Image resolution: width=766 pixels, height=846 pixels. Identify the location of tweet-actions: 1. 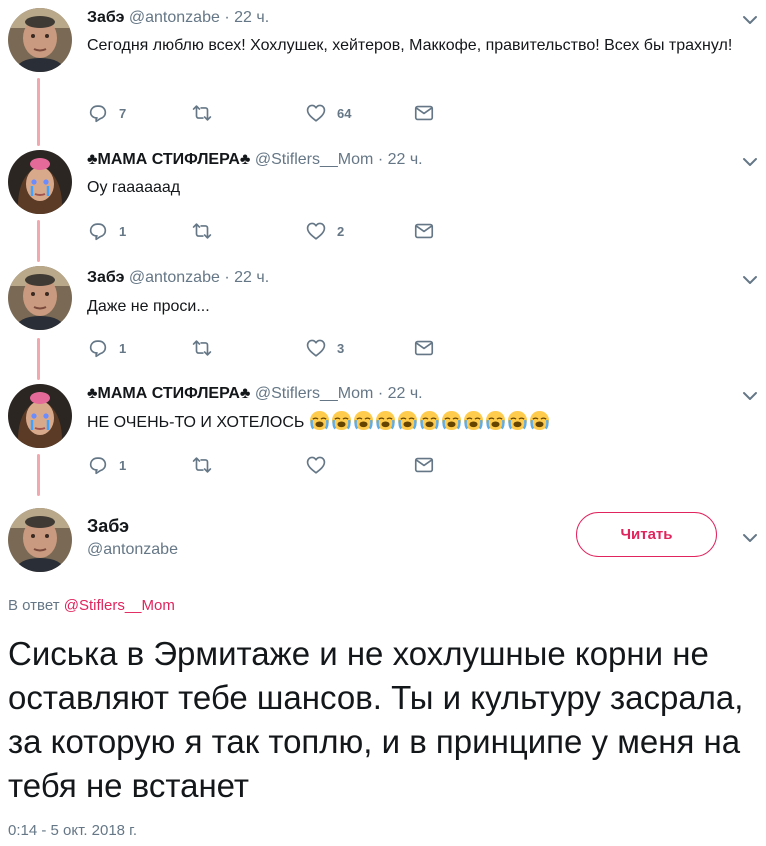
(267, 465).